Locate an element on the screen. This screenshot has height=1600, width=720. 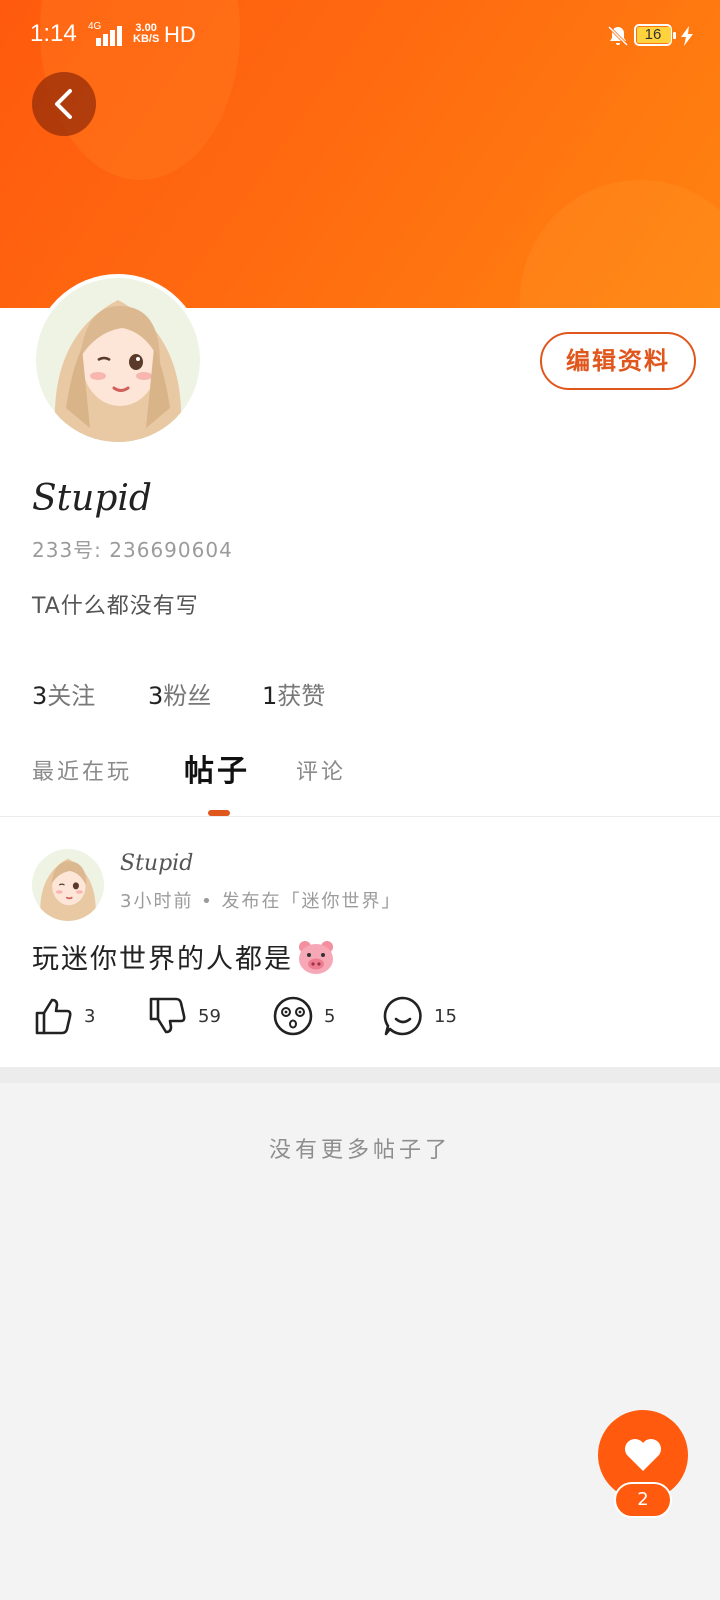
comment-icon is located at coordinates (402, 1016).